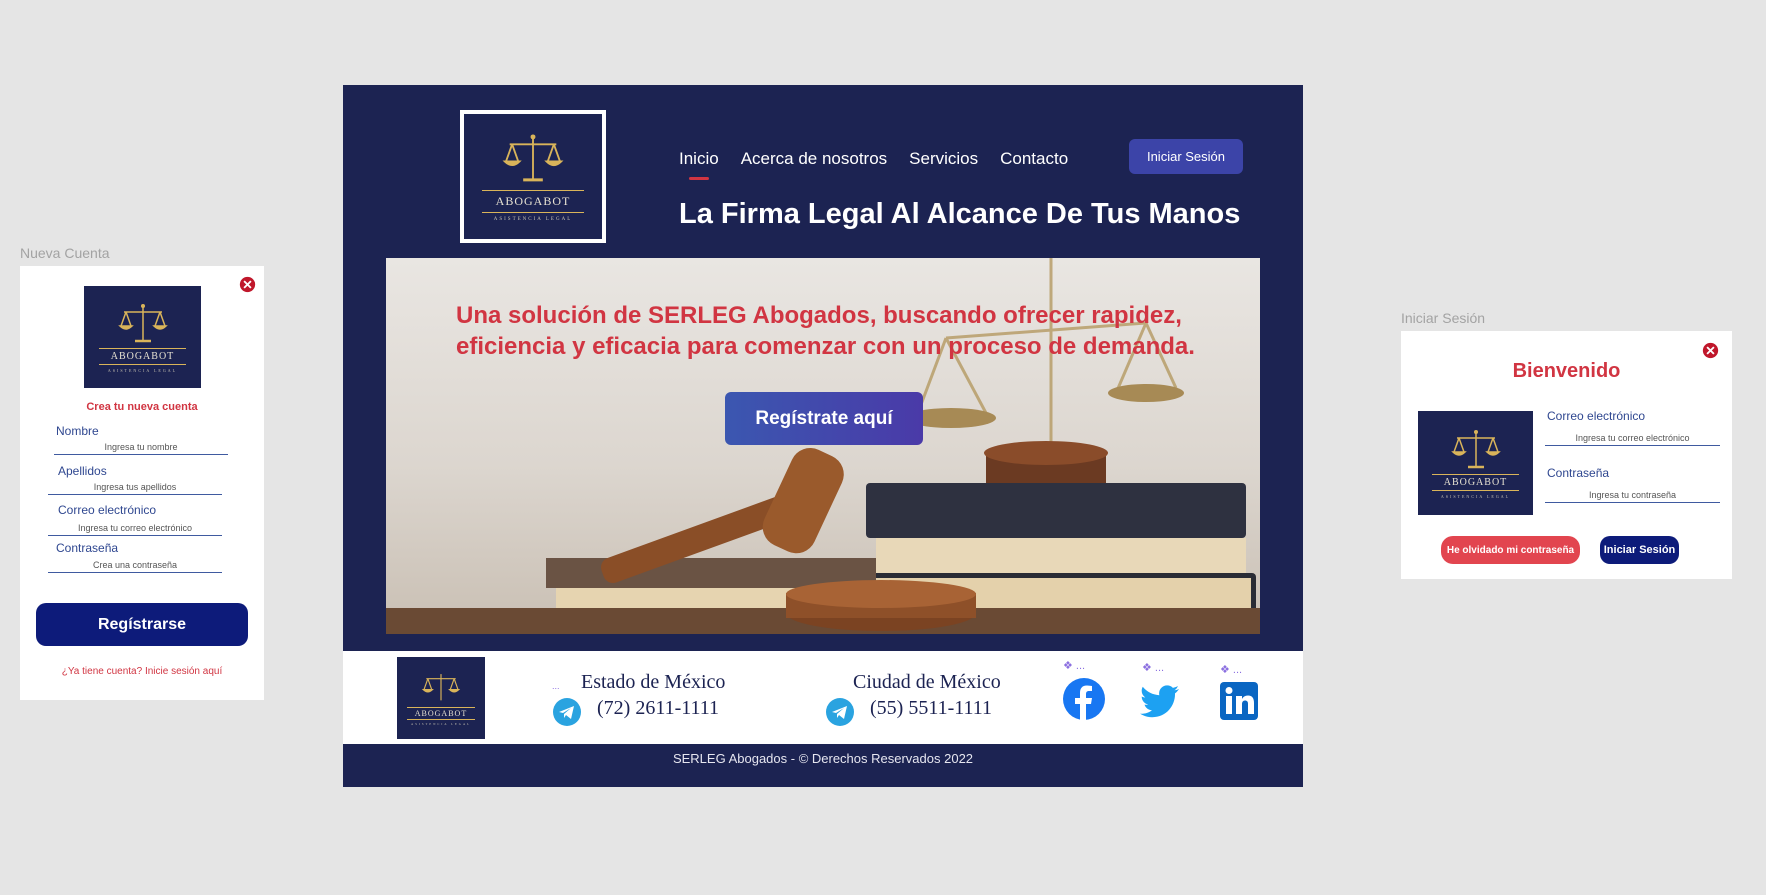 This screenshot has height=895, width=1766. What do you see at coordinates (1240, 702) in the screenshot?
I see `linkedin-icon` at bounding box center [1240, 702].